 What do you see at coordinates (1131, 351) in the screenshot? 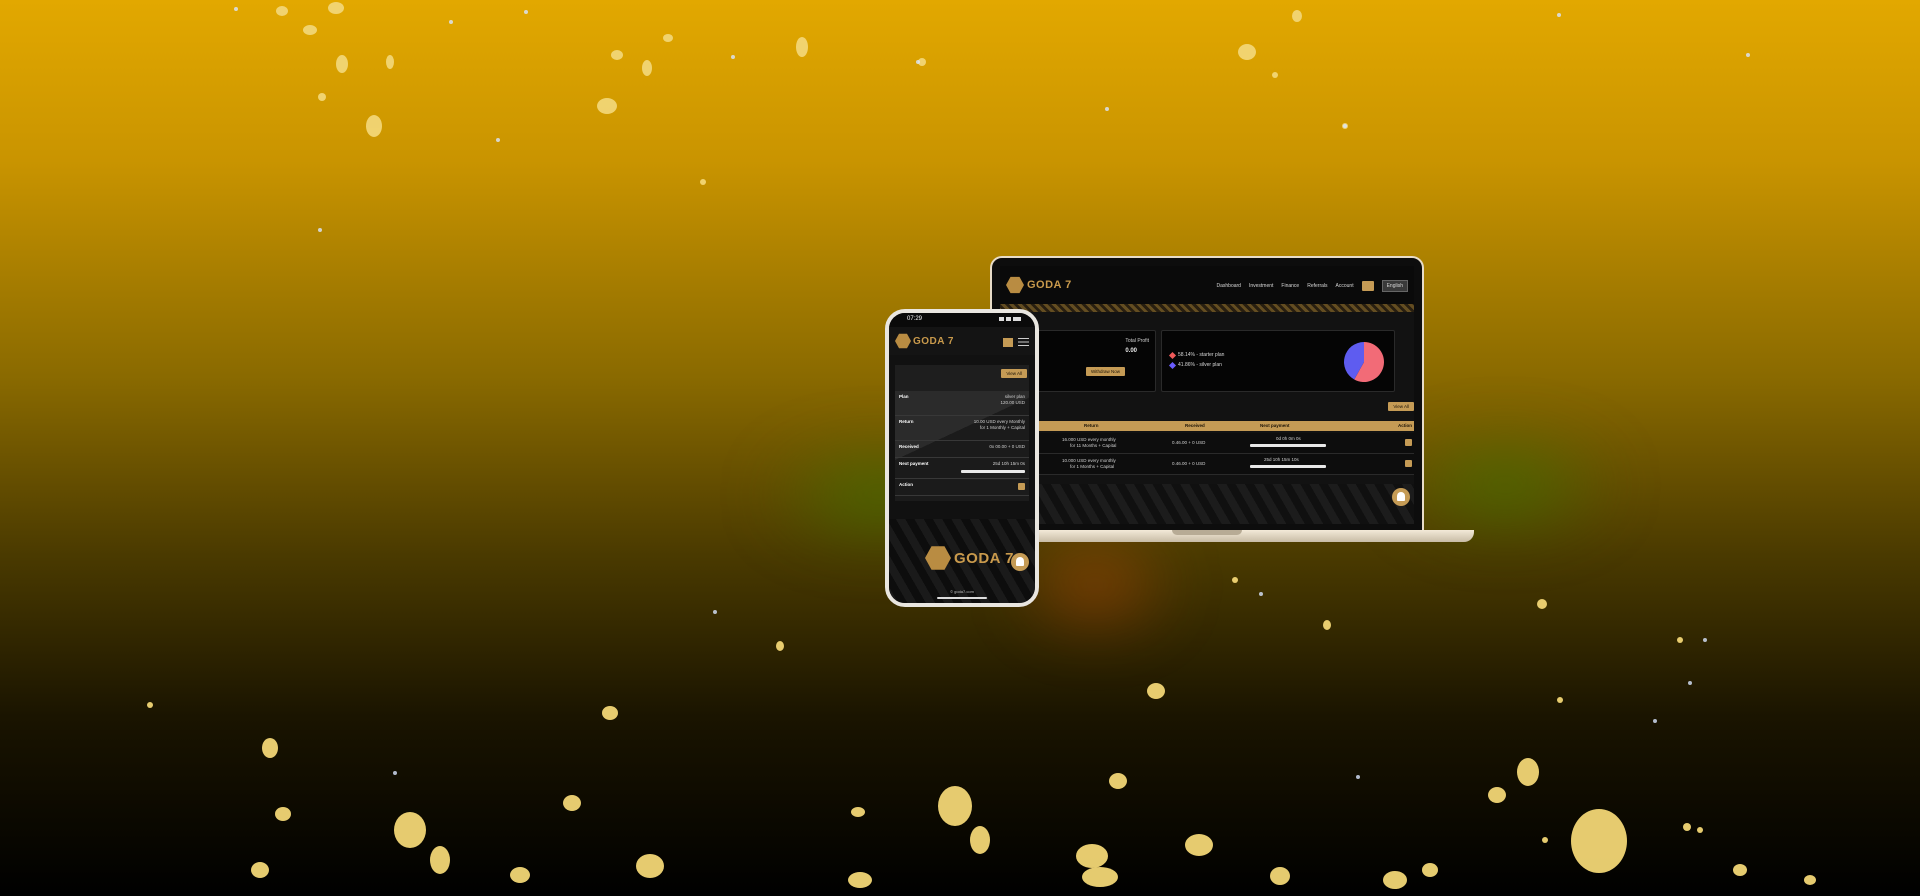
I see `total-profit-value: 0.00` at bounding box center [1131, 351].